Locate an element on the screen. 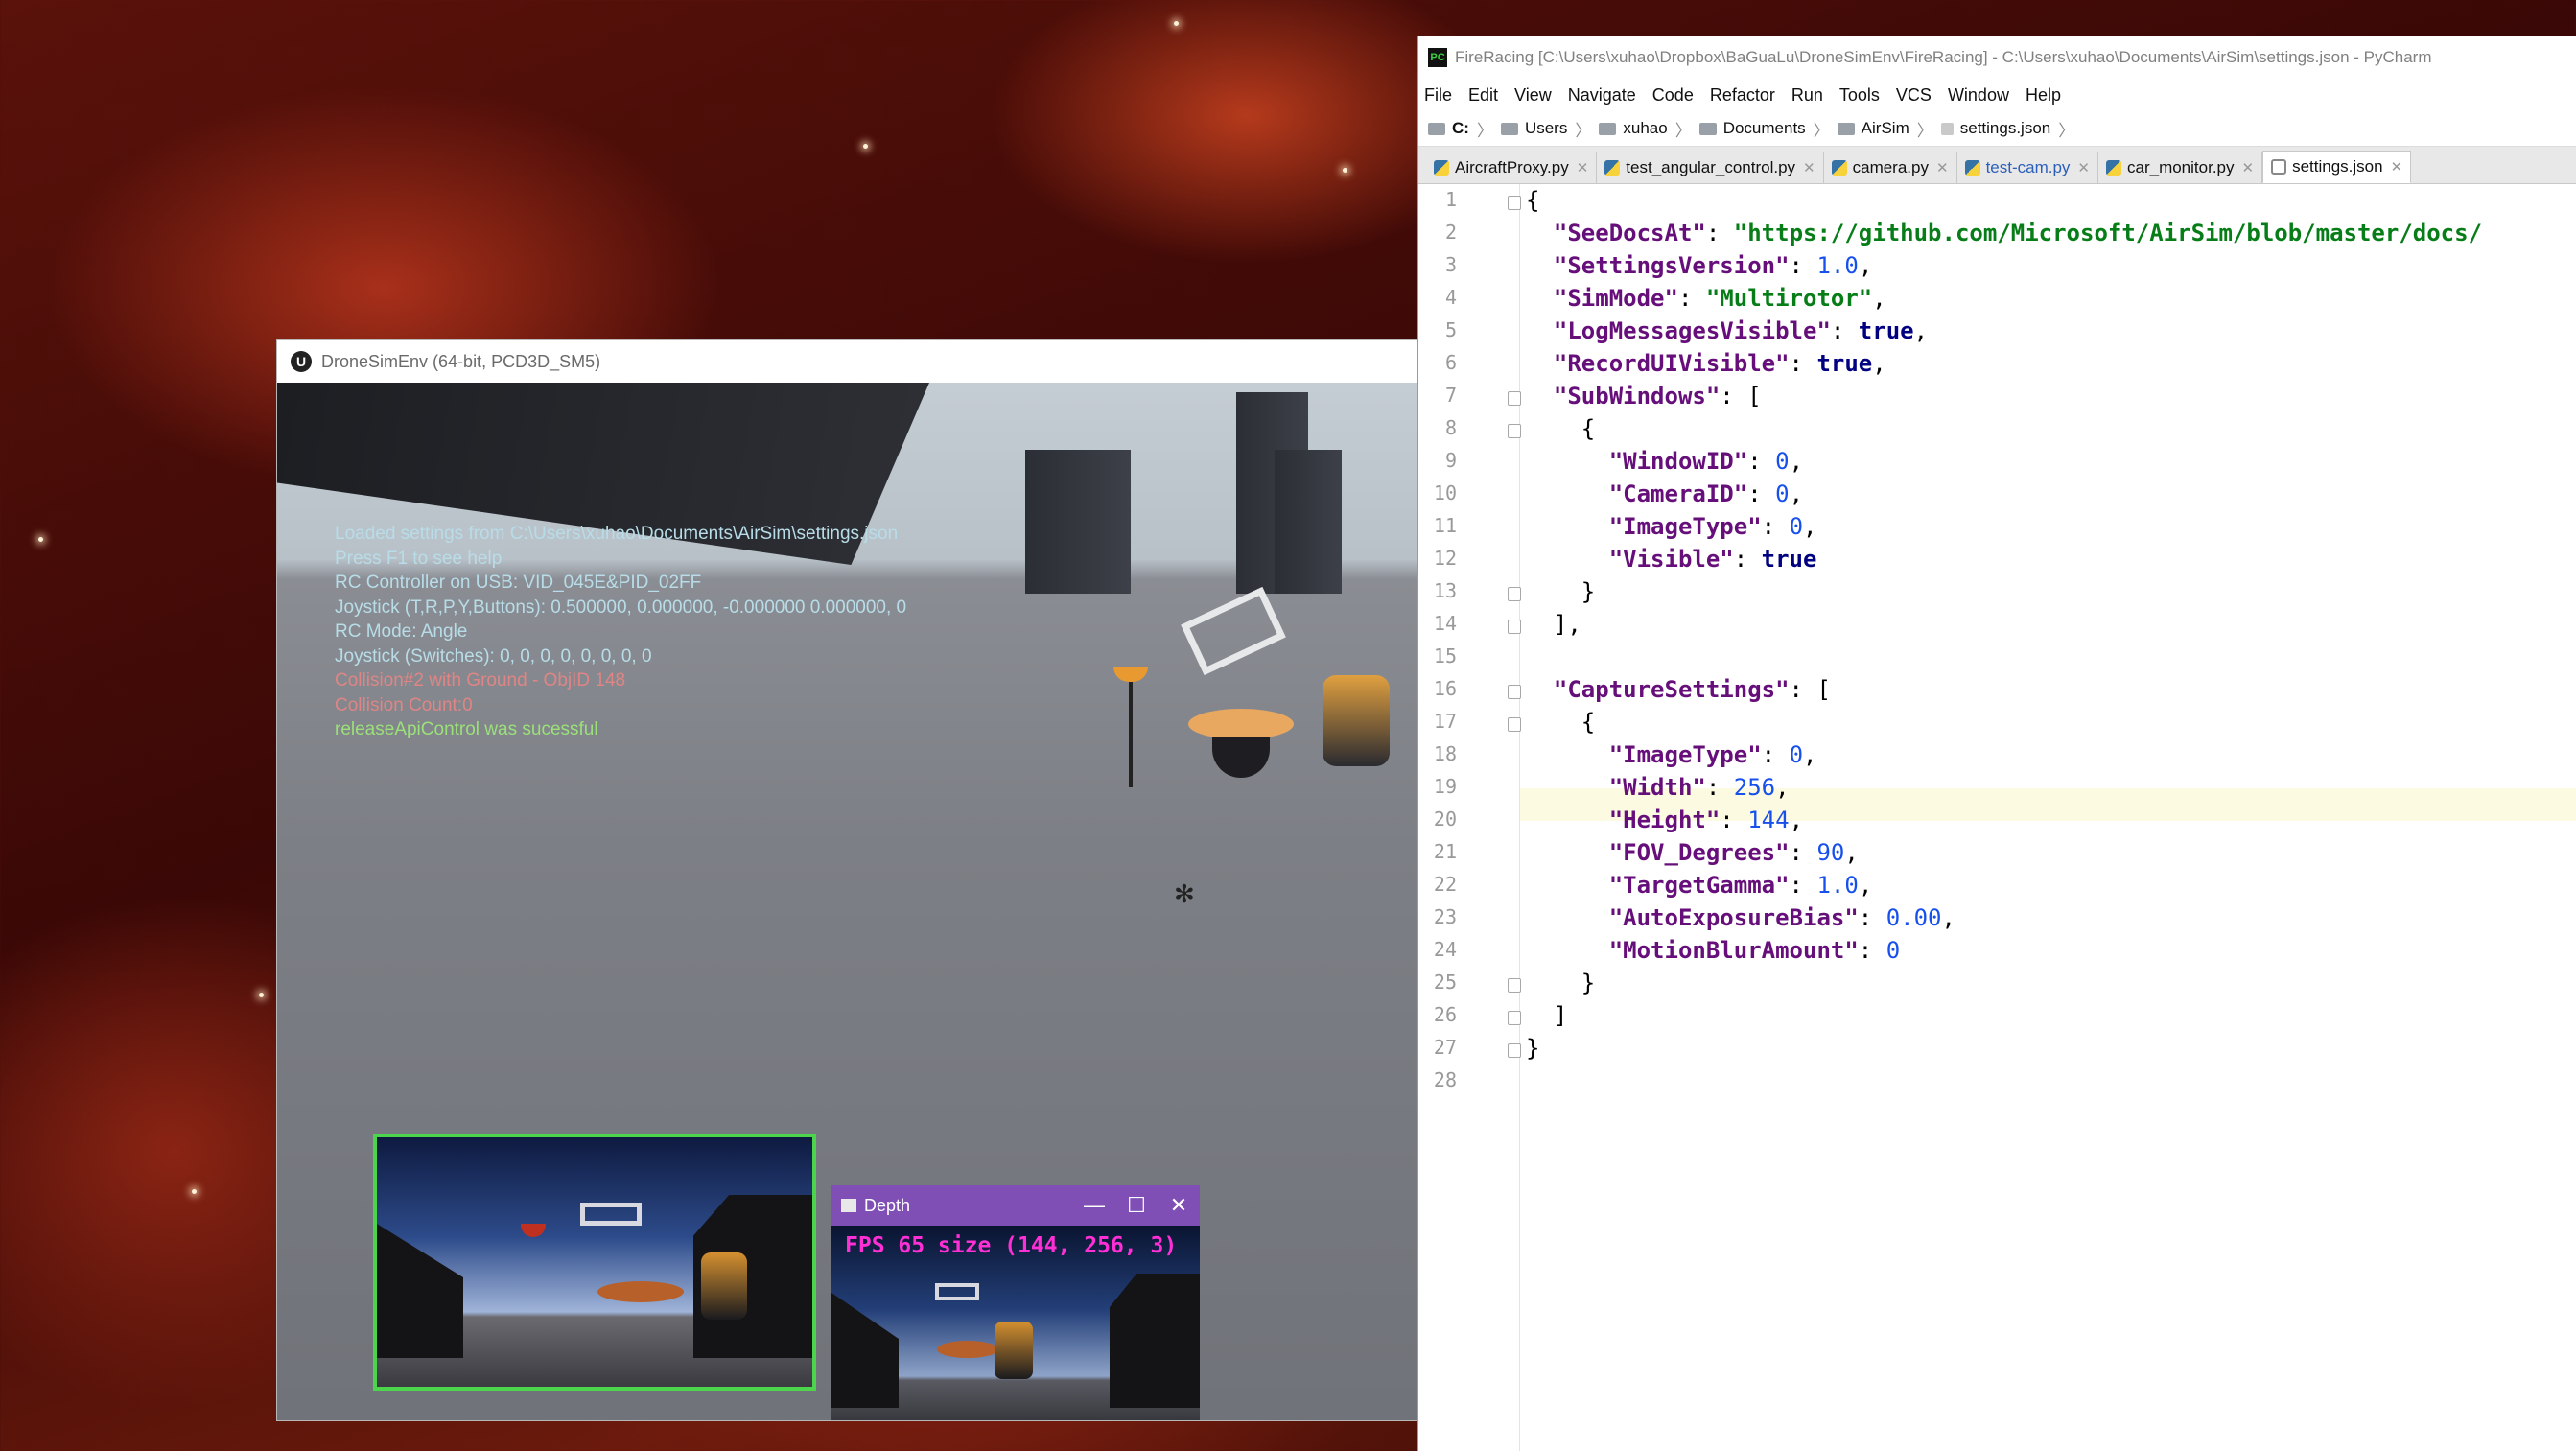  menu-view: View is located at coordinates (1533, 95).